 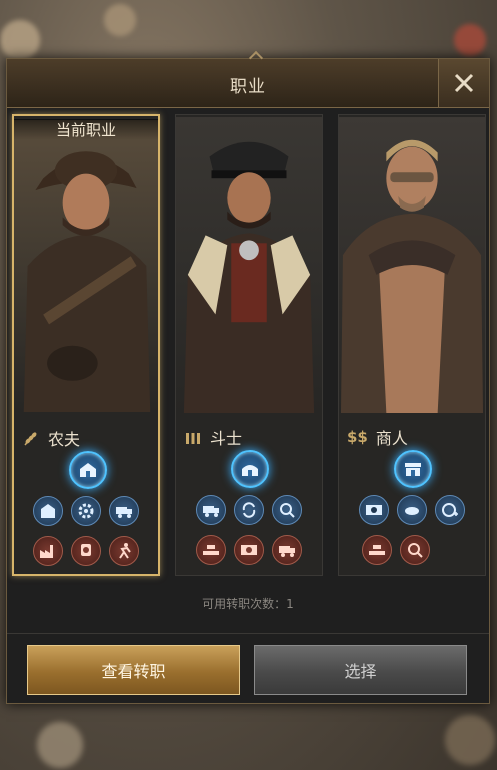 I want to click on view-transfer-button: 查看转职, so click(x=133, y=670).